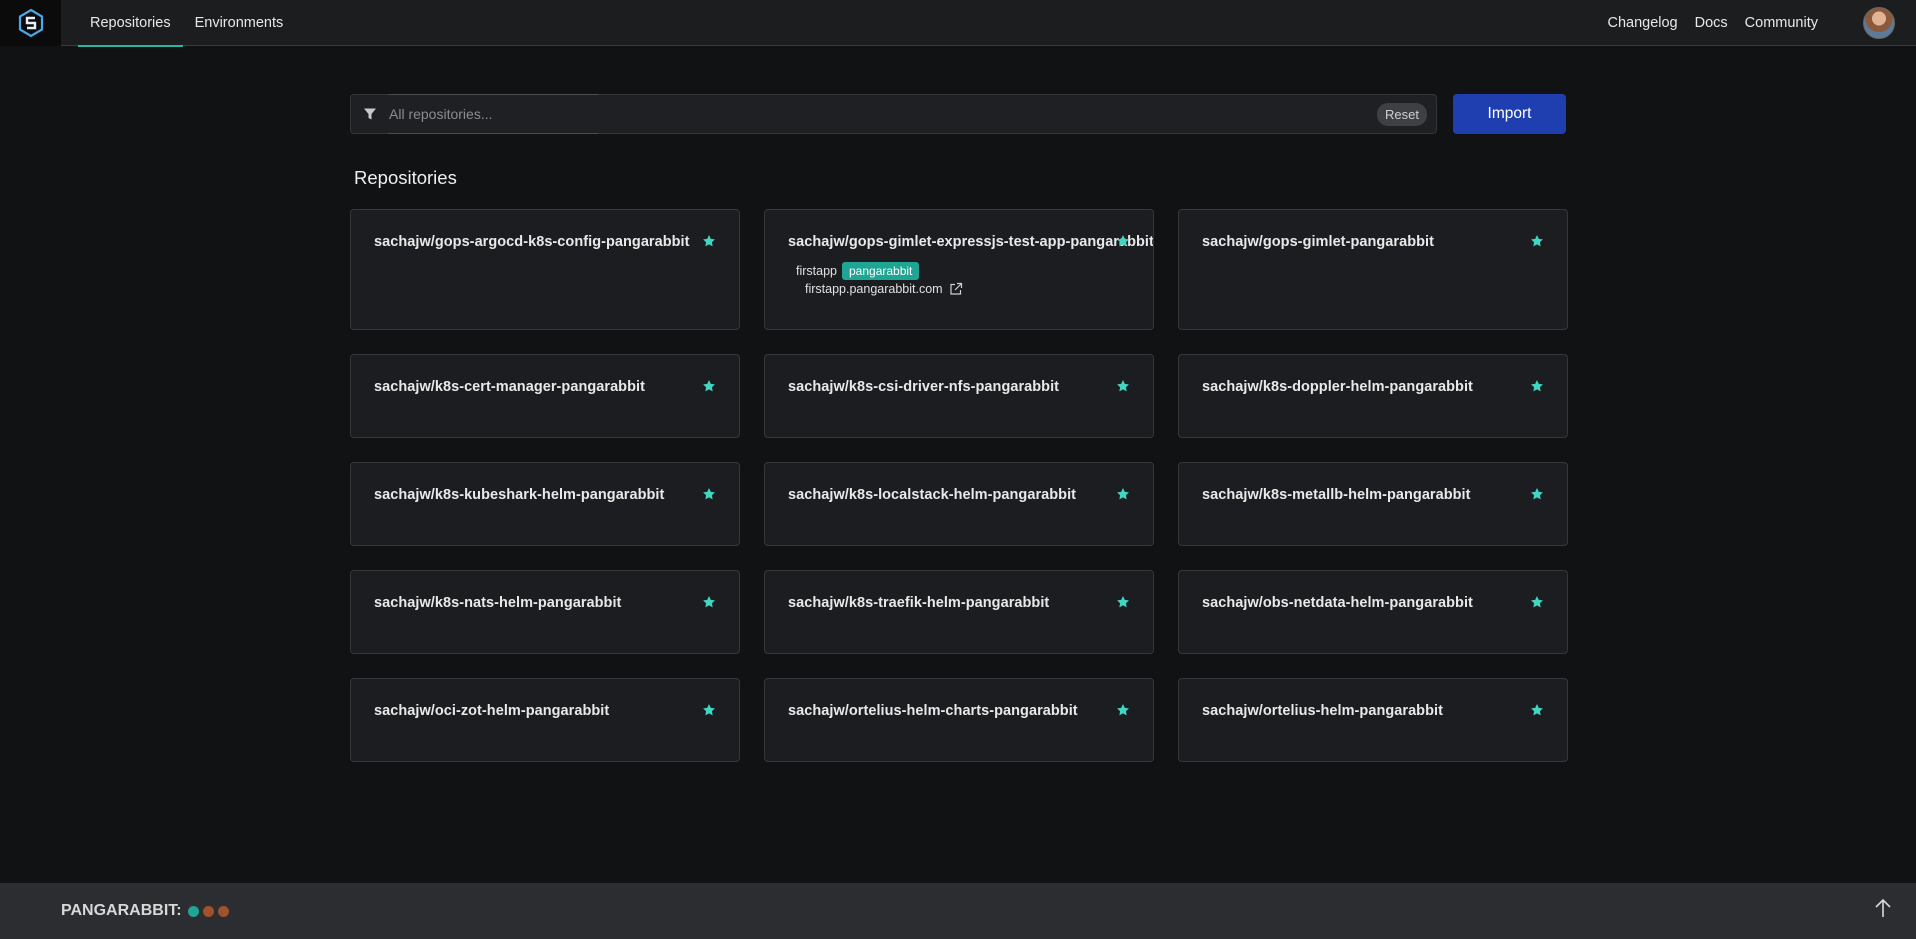 The image size is (1916, 939). I want to click on environment-url-text: firstapp.pangarabbit.com, so click(874, 289).